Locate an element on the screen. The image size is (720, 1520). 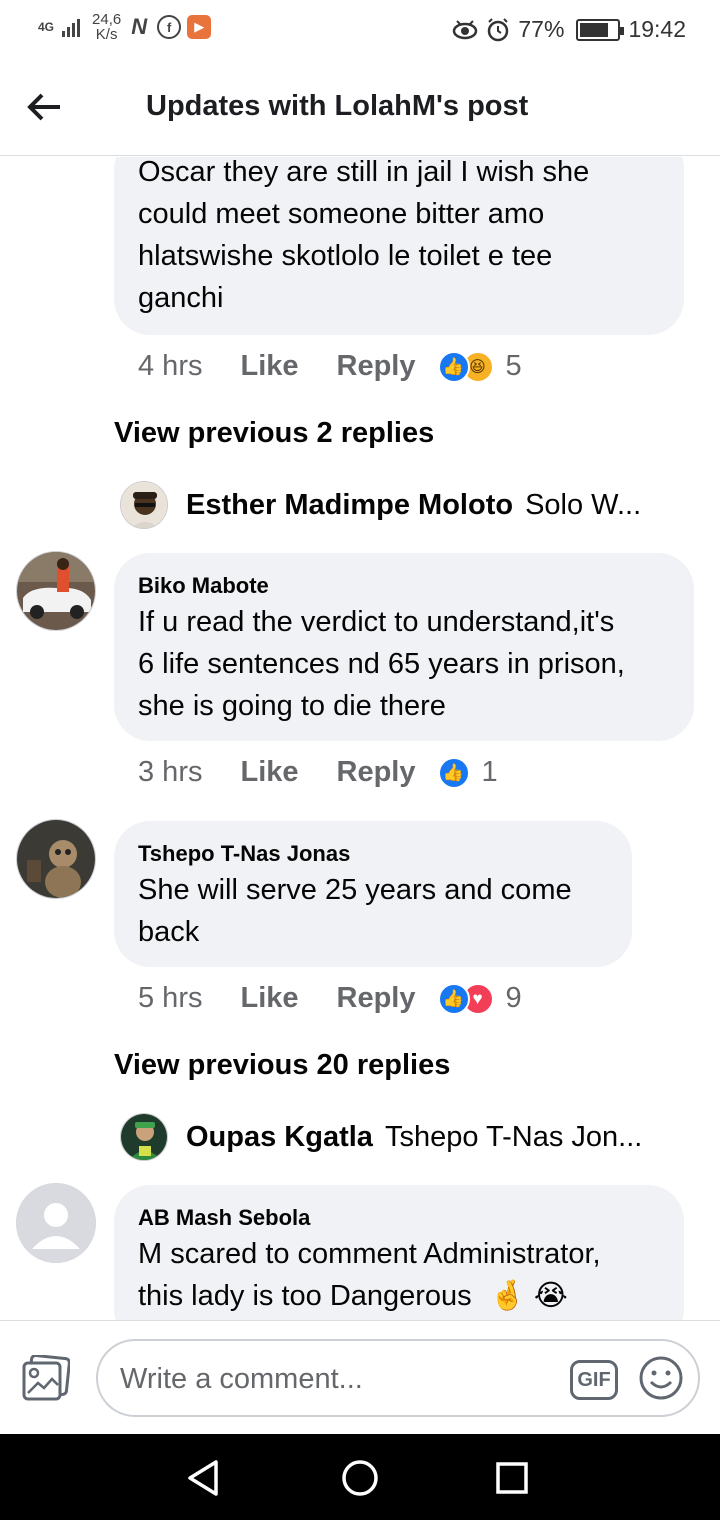
back-arrow-icon is located at coordinates (43, 107).